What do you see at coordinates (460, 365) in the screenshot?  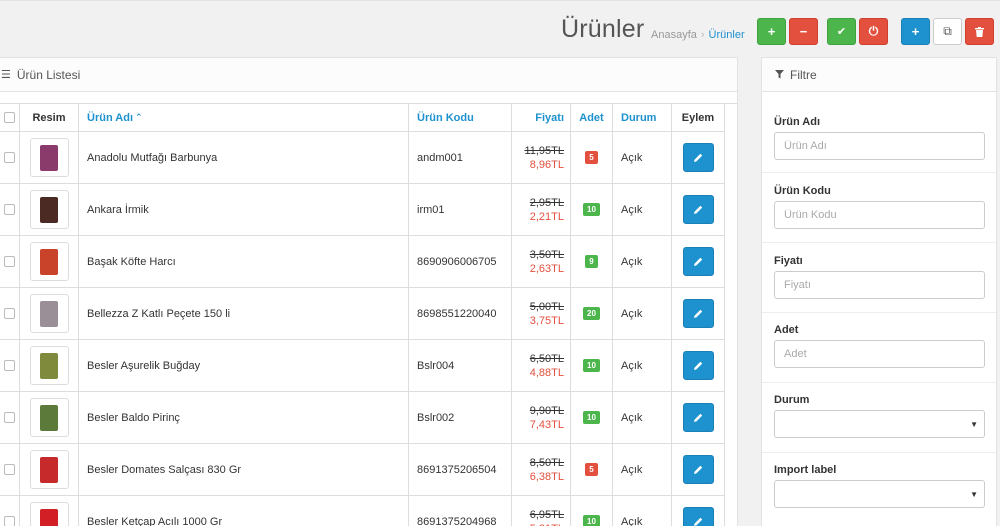 I see `product-code: Bslr004` at bounding box center [460, 365].